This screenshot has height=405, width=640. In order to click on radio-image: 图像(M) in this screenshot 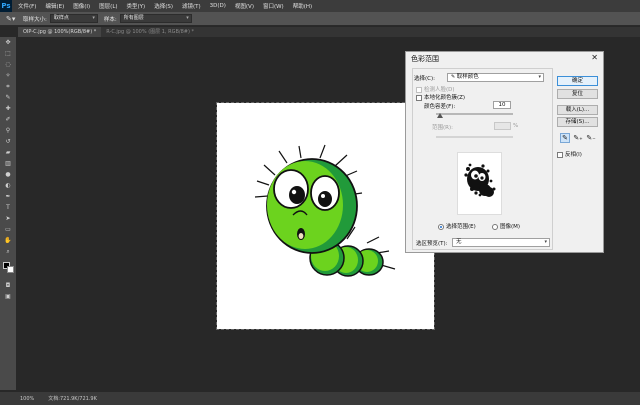, I will do `click(506, 226)`.